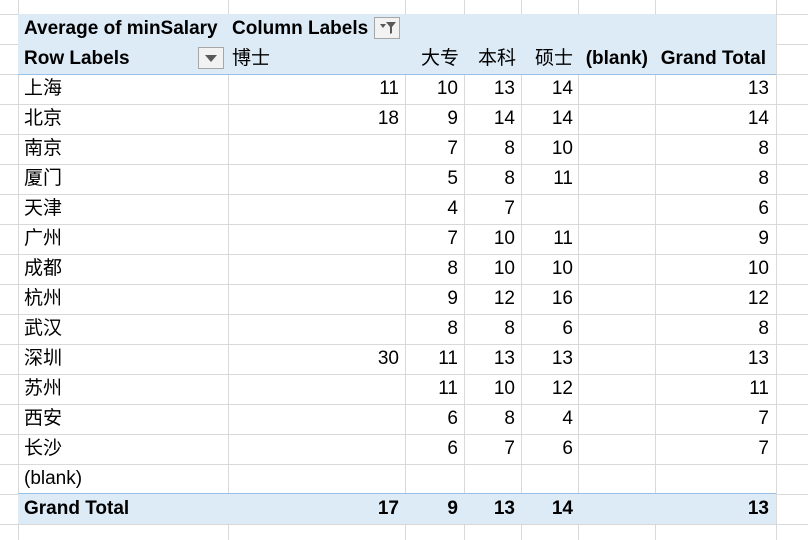 Image resolution: width=808 pixels, height=540 pixels. Describe the element at coordinates (431, 329) in the screenshot. I see `value-cell-dazhuan: 8` at that location.